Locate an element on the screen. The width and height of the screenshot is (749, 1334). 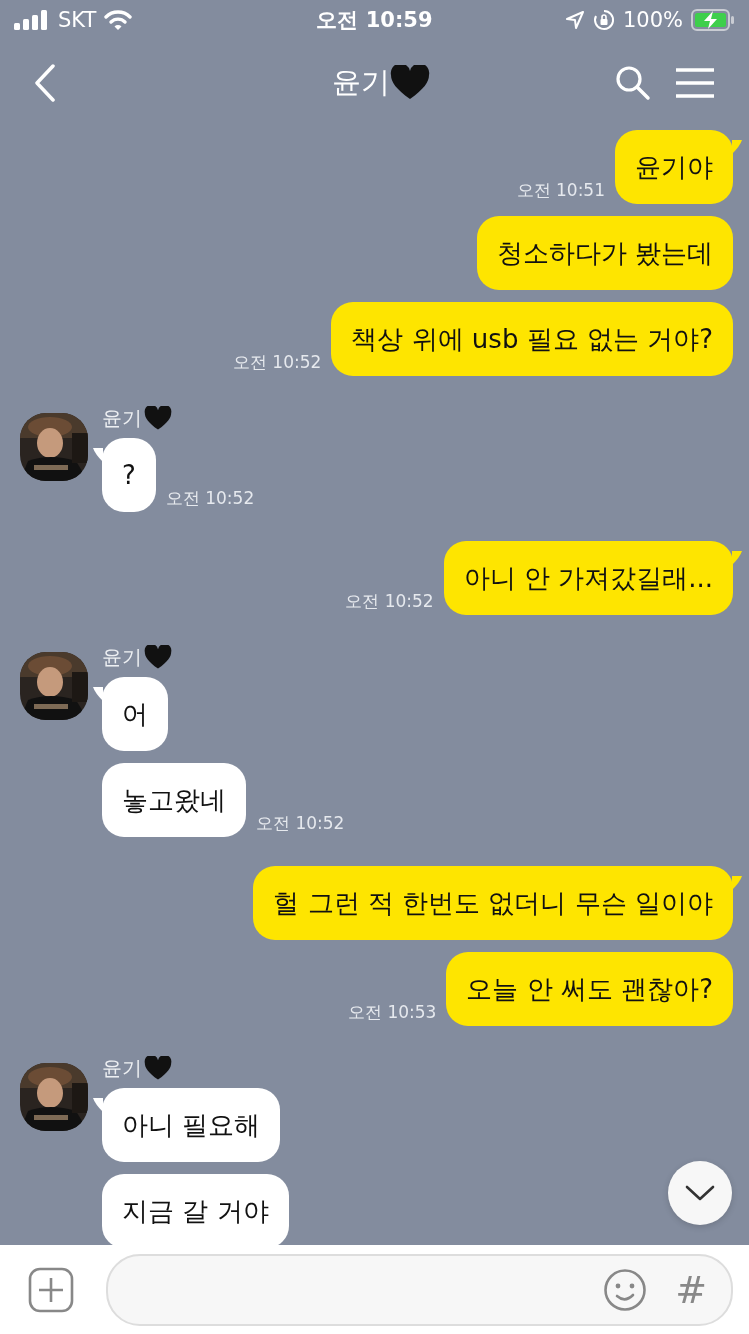
rotation-lock-icon is located at coordinates (603, 20).